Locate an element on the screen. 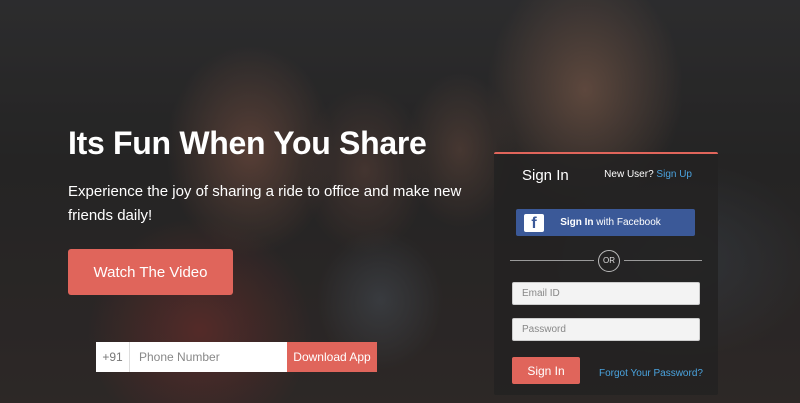  country-code: +91 is located at coordinates (113, 357).